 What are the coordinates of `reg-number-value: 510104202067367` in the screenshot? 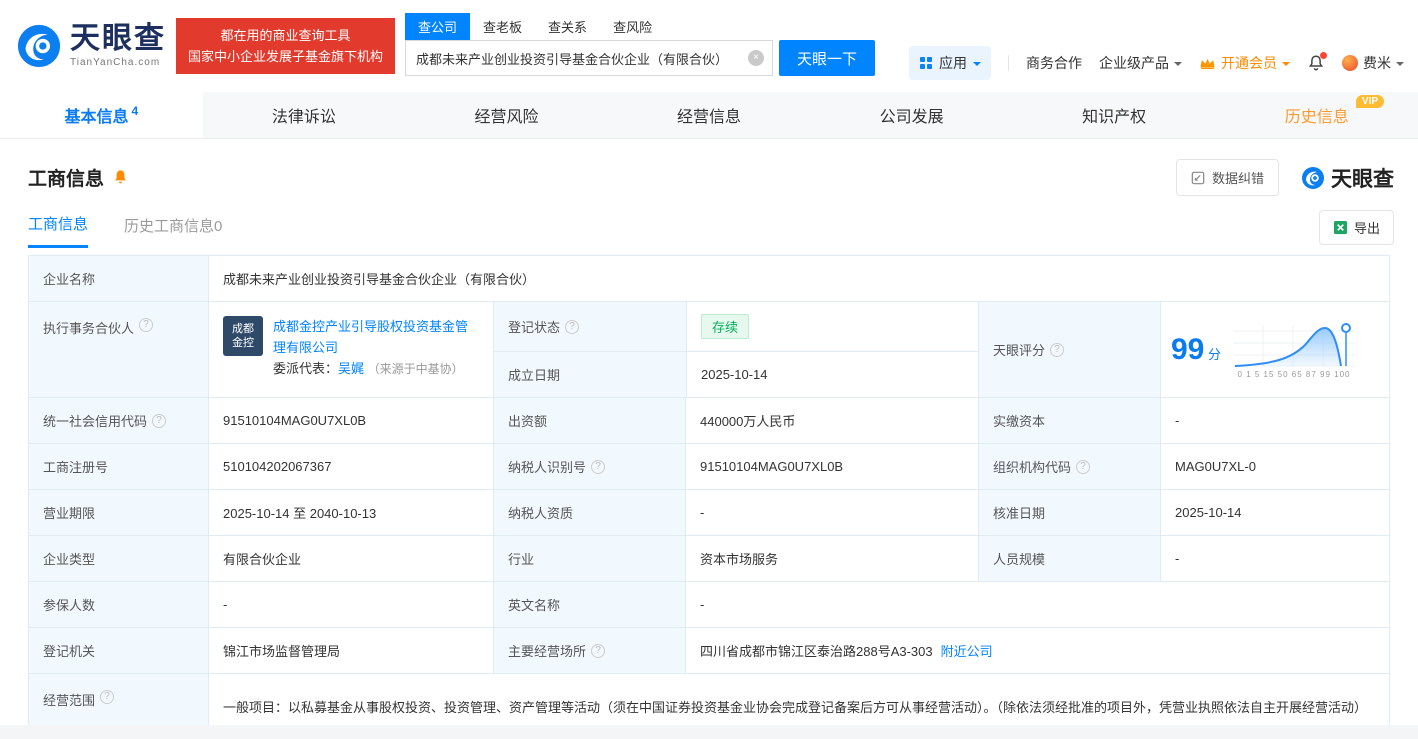 It's located at (350, 466).